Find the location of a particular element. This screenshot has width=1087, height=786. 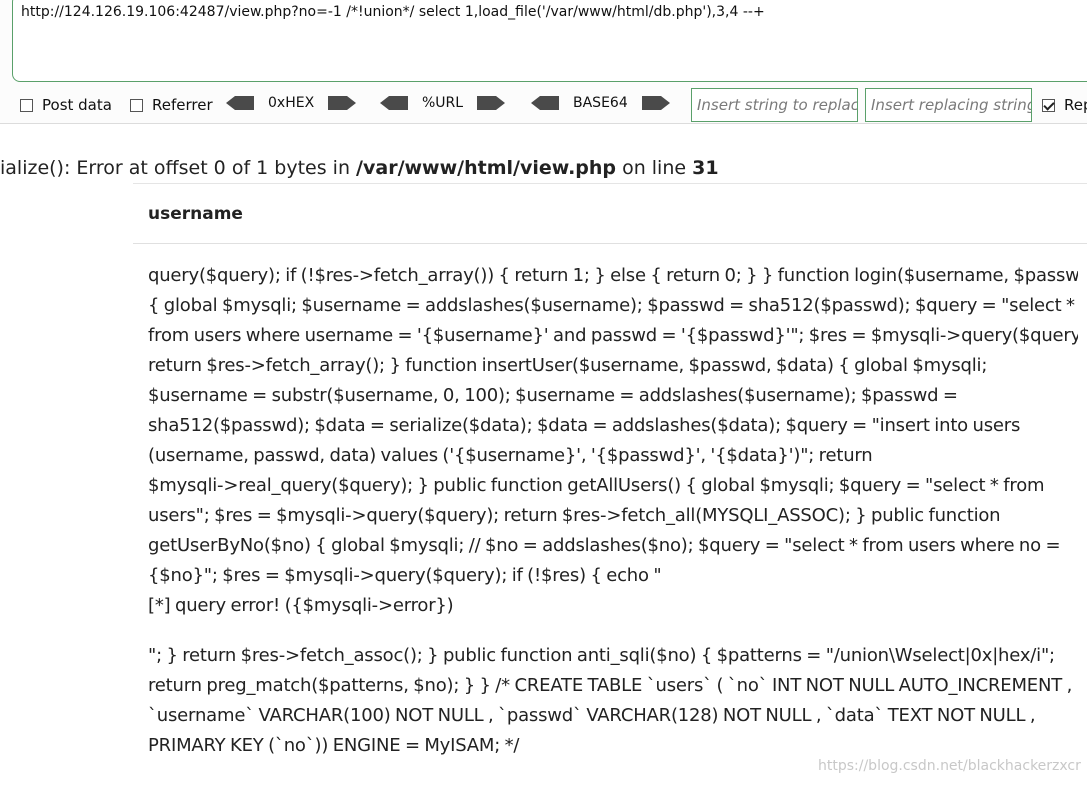

base64-decode-arrow-icon is located at coordinates (545, 103).